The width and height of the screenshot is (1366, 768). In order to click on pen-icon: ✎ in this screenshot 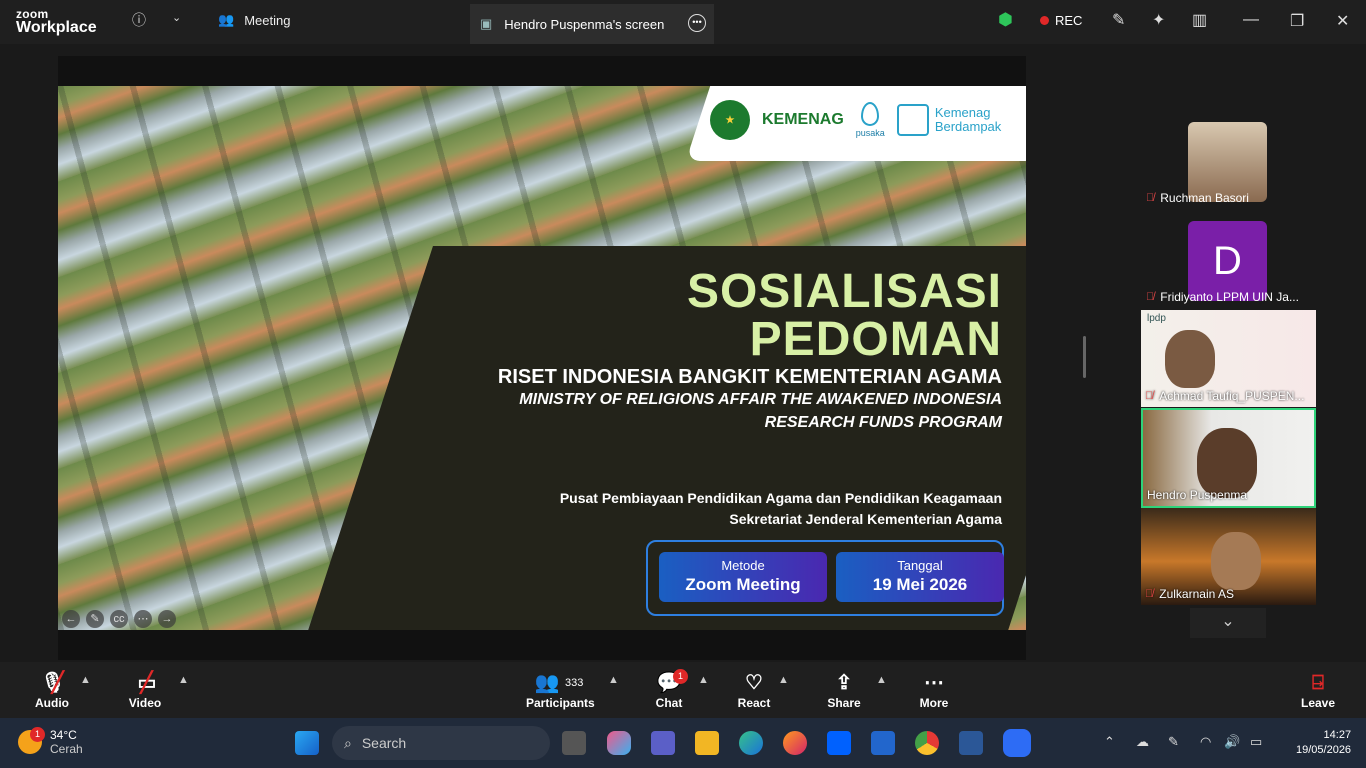, I will do `click(95, 619)`.